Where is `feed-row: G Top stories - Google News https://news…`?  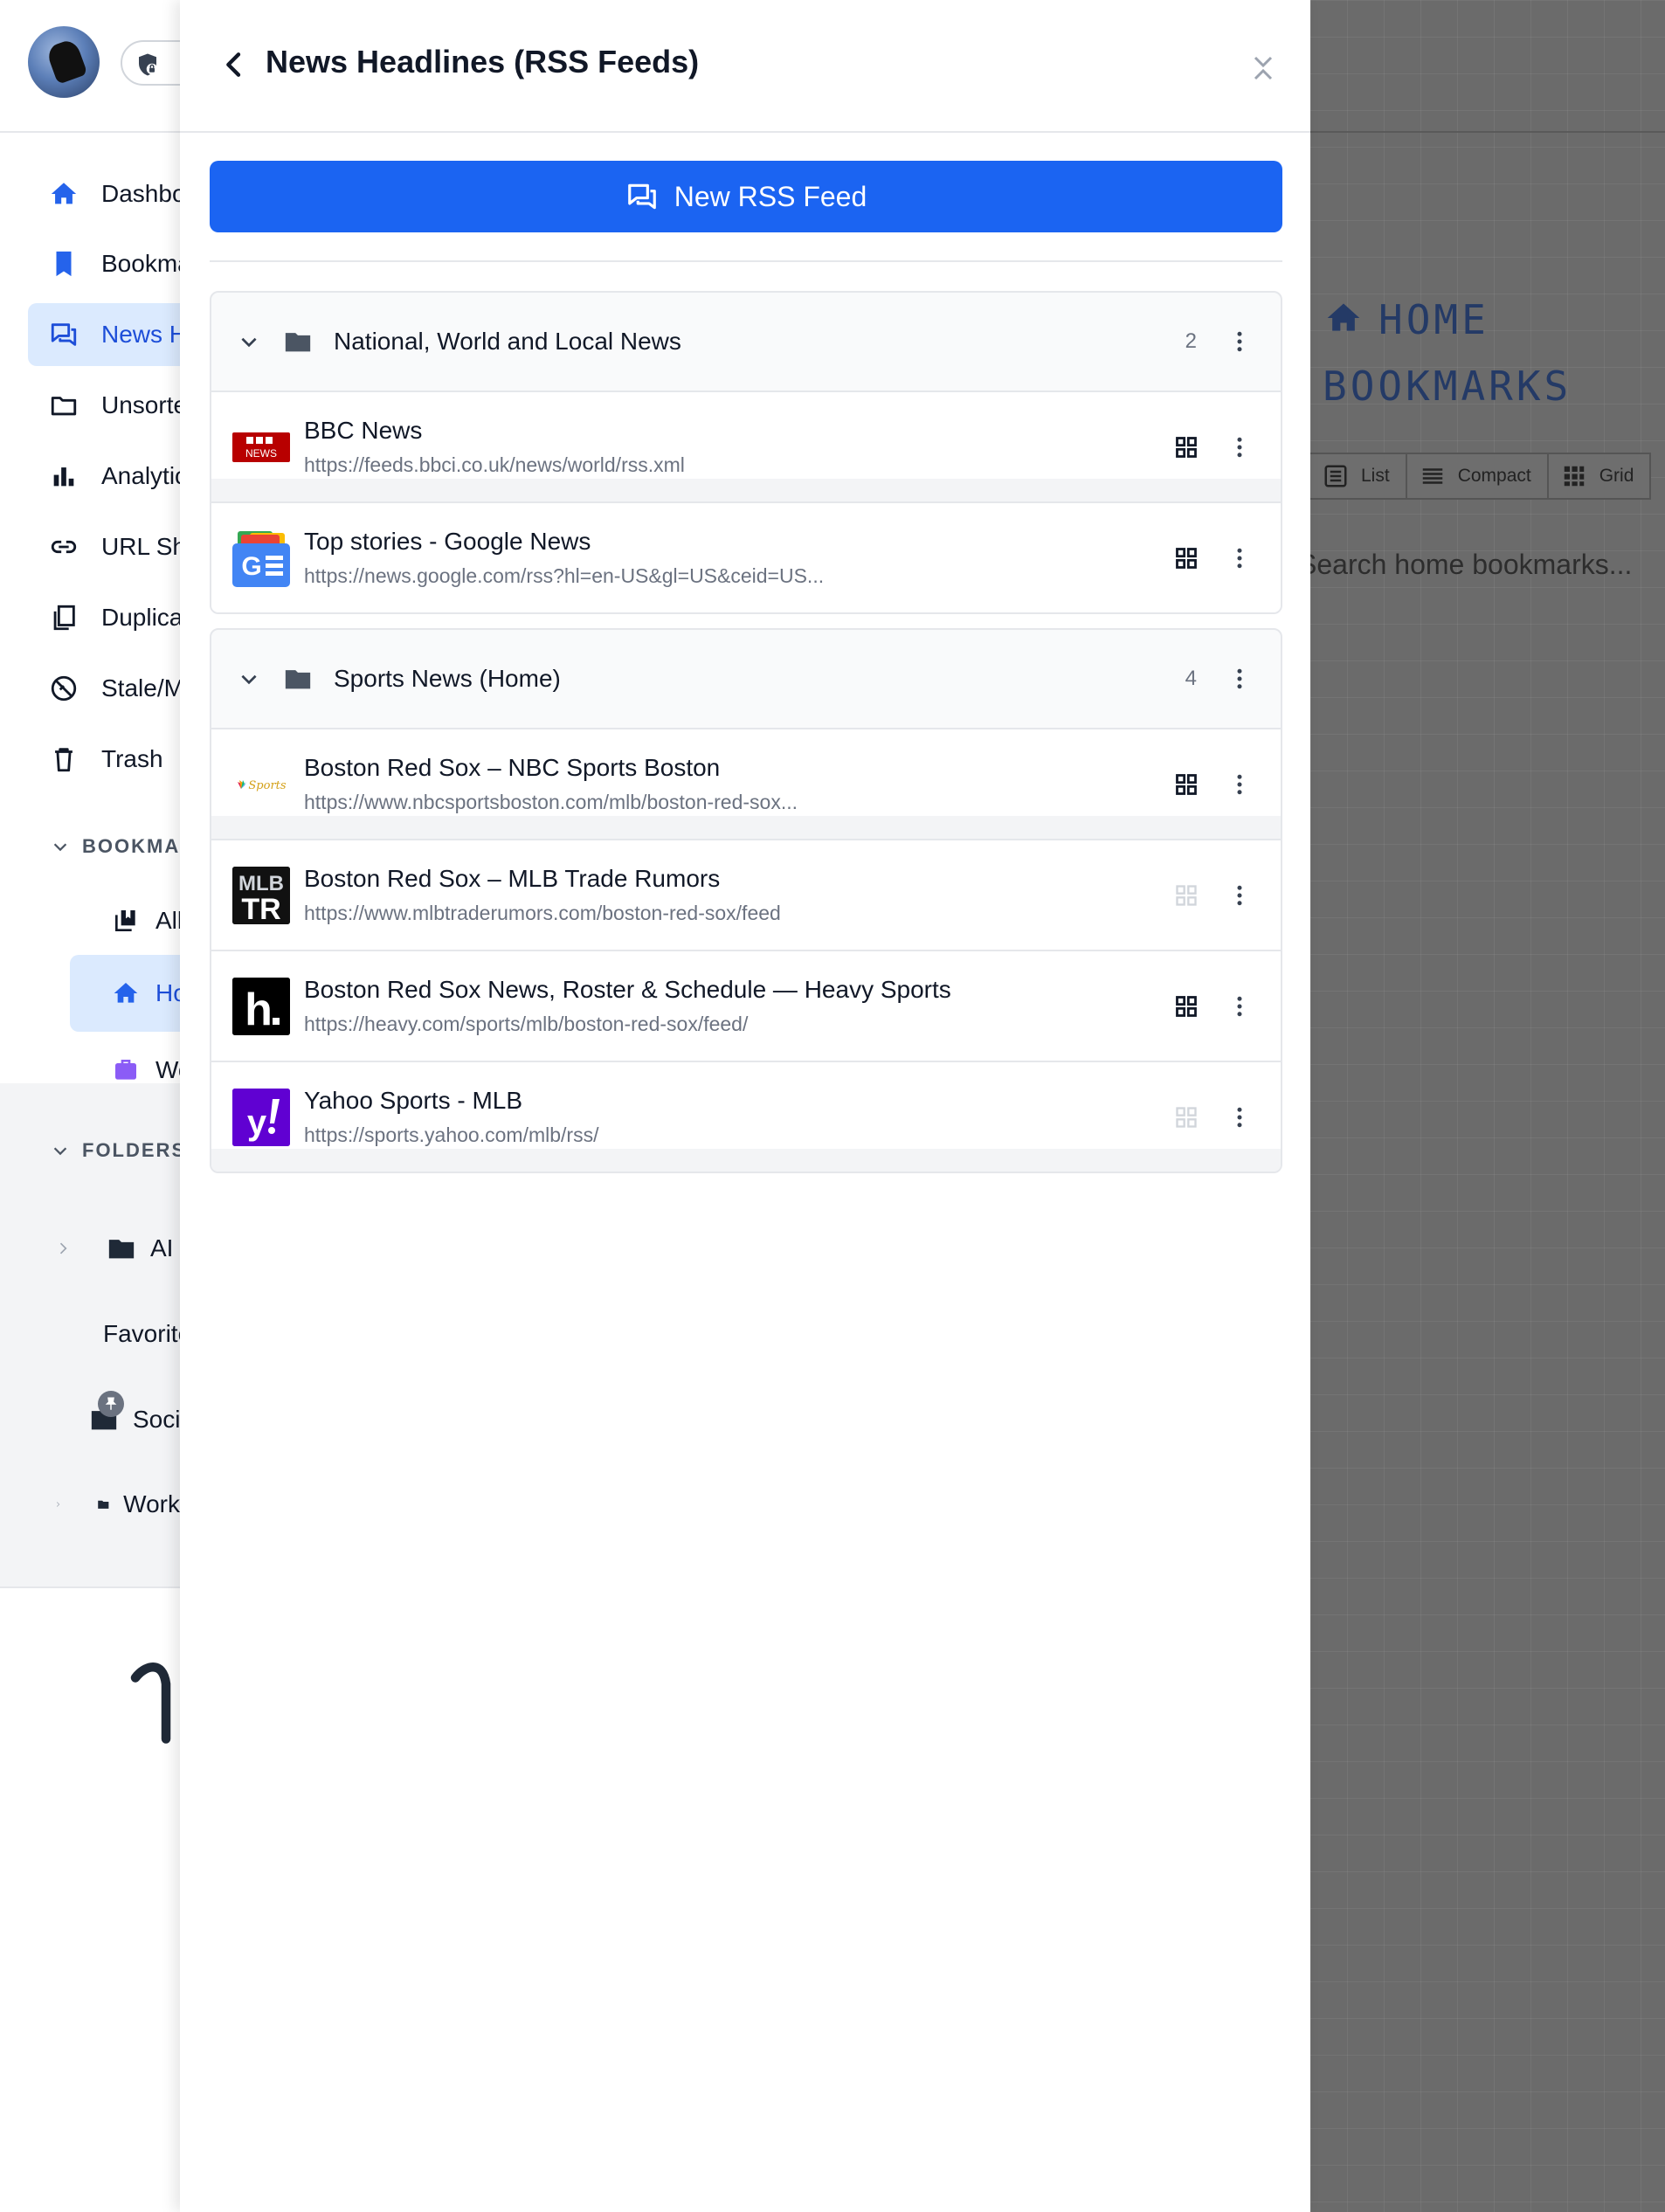
feed-row: G Top stories - Google News https://news… is located at coordinates (746, 556).